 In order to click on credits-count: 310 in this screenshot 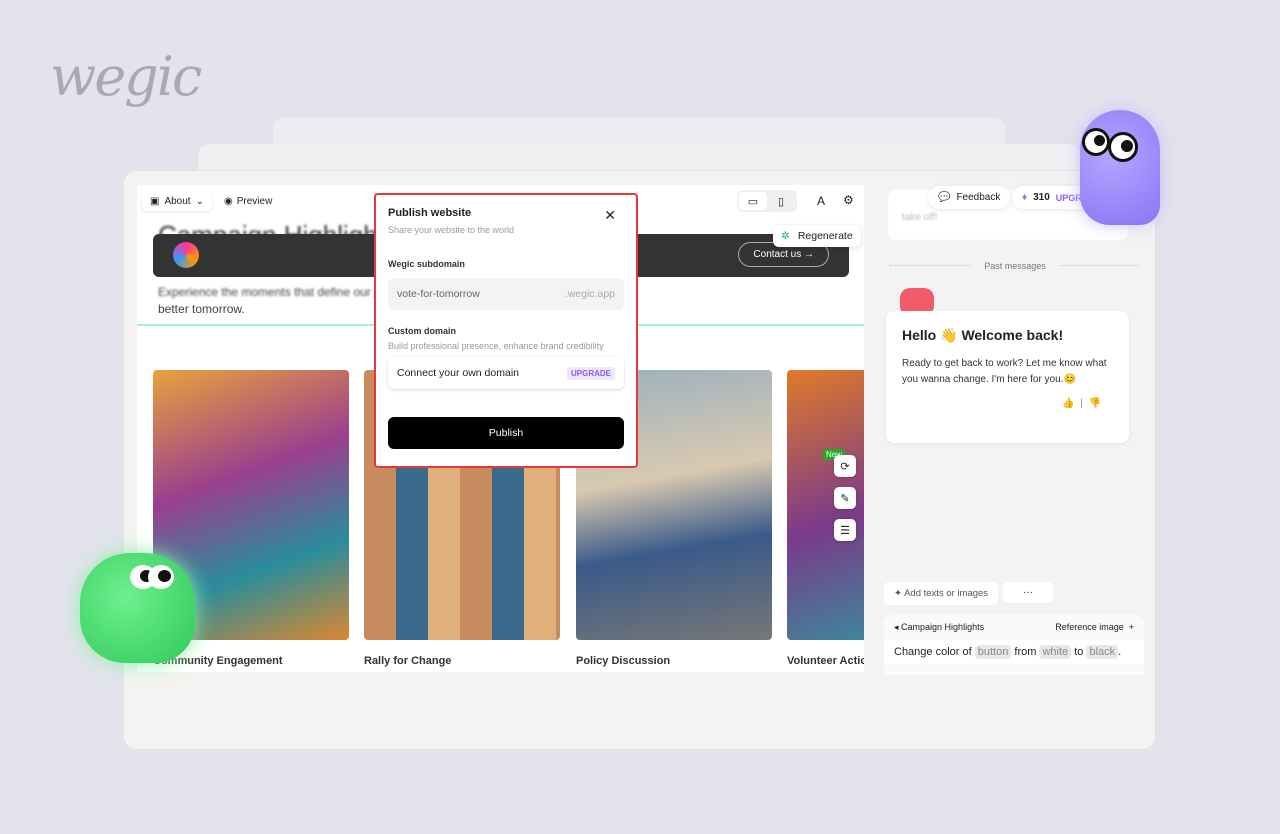, I will do `click(1041, 197)`.